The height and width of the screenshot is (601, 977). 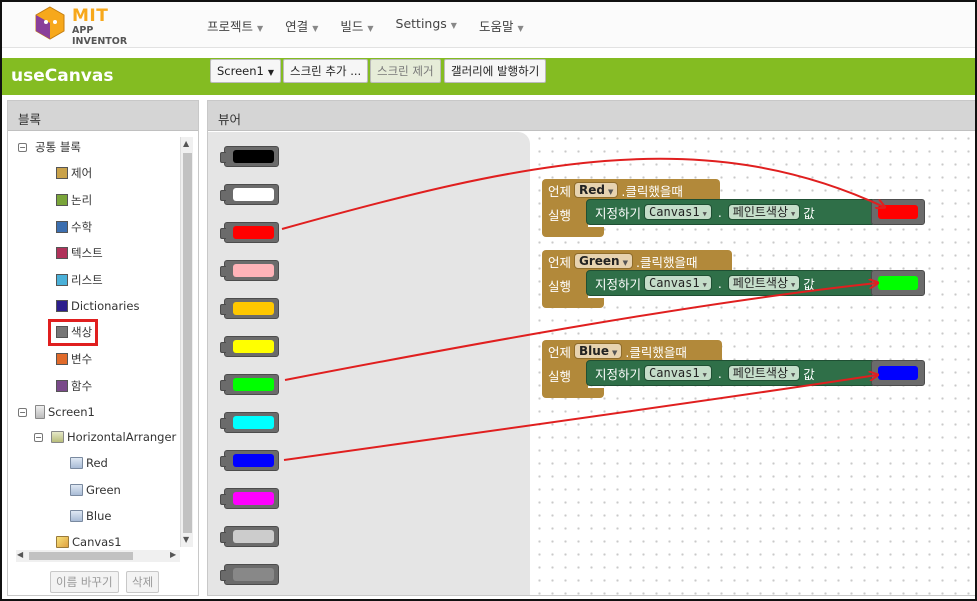 I want to click on component-dropdown: Red ▼, so click(x=596, y=190).